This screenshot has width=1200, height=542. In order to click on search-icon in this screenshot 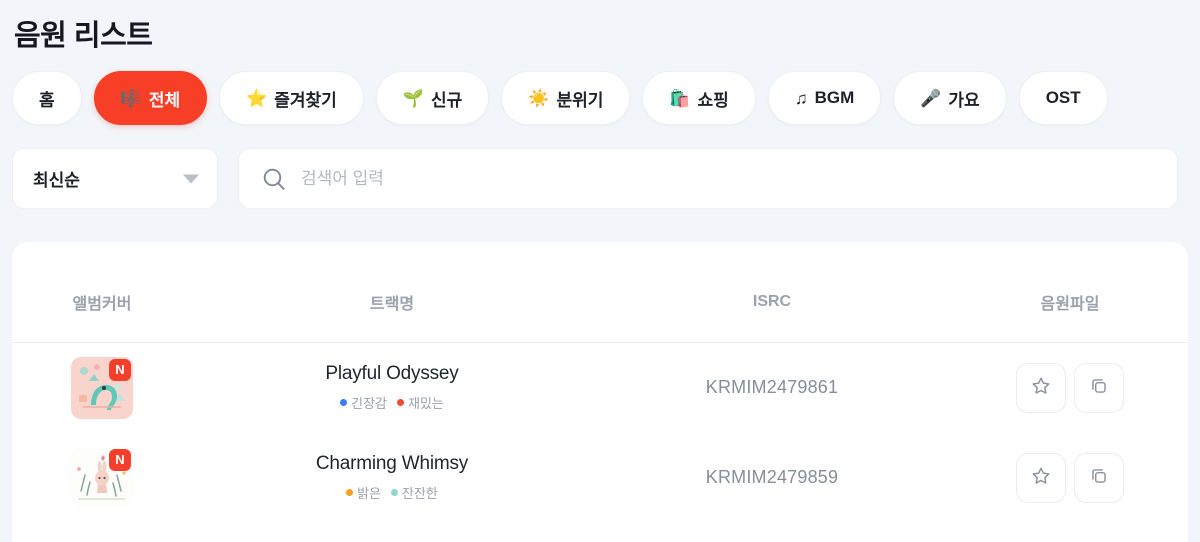, I will do `click(274, 179)`.